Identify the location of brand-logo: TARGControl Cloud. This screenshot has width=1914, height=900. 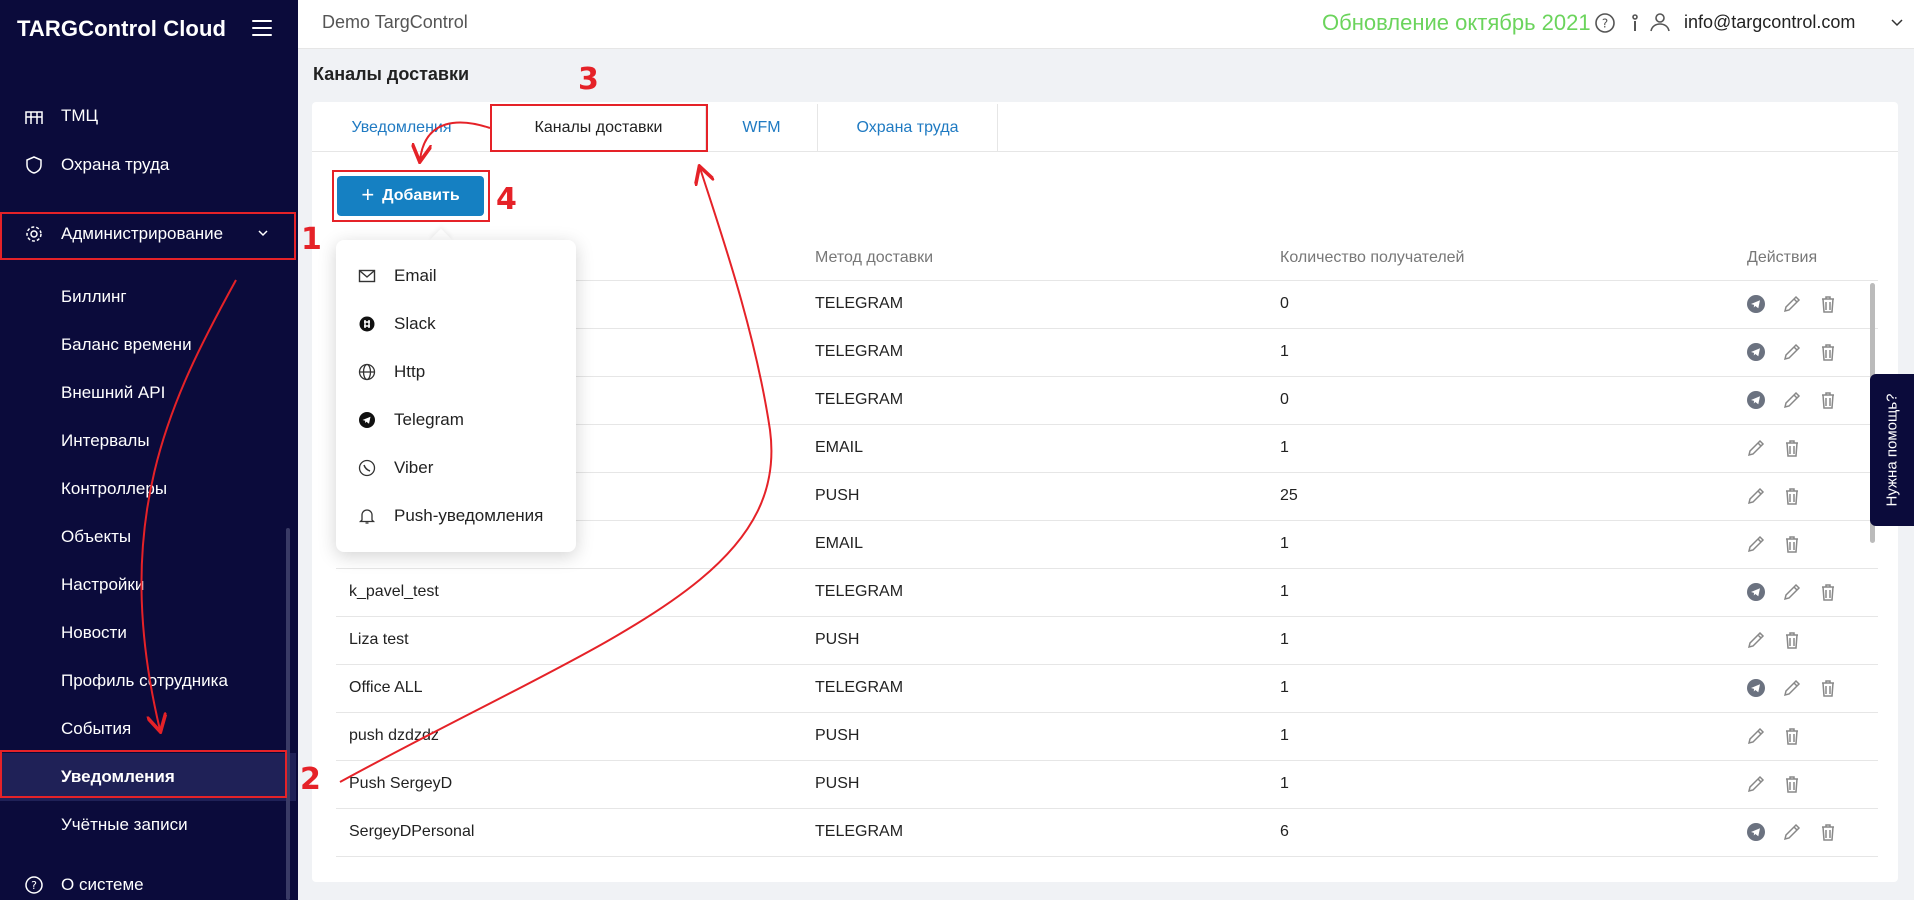
(122, 28).